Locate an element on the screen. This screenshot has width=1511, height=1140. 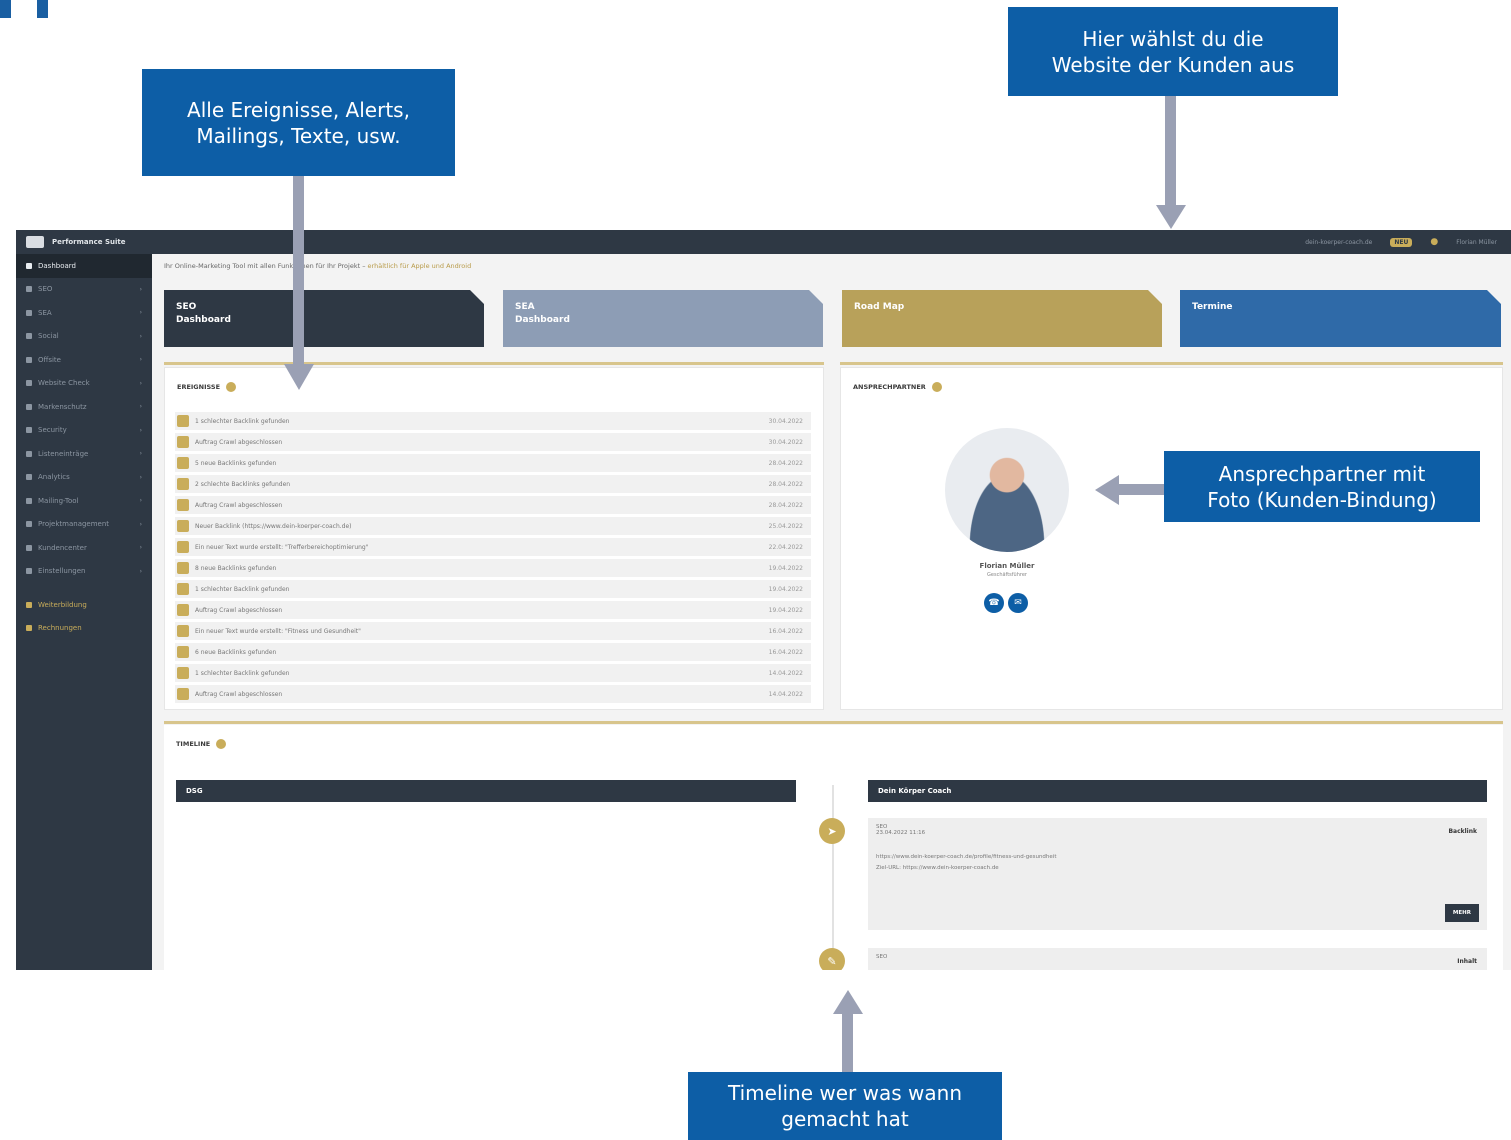
sidebar-item-6: Markenschutz › is located at coordinates (84, 407).